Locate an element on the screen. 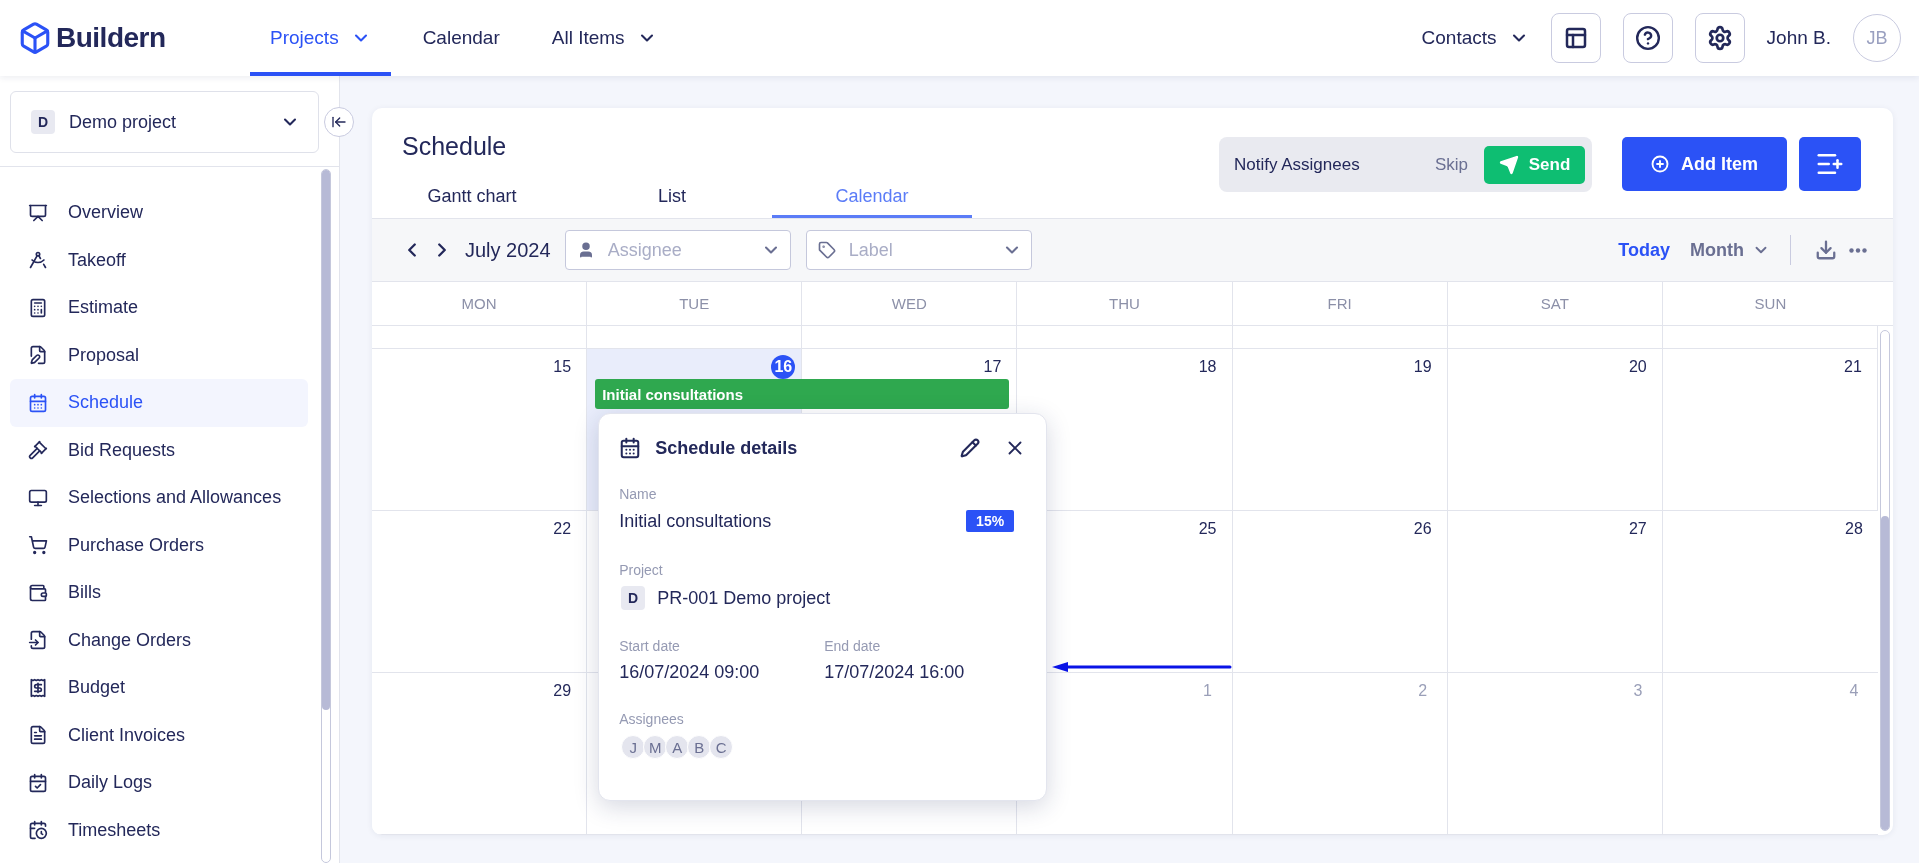 Image resolution: width=1919 pixels, height=863 pixels. monitor-icon is located at coordinates (38, 497).